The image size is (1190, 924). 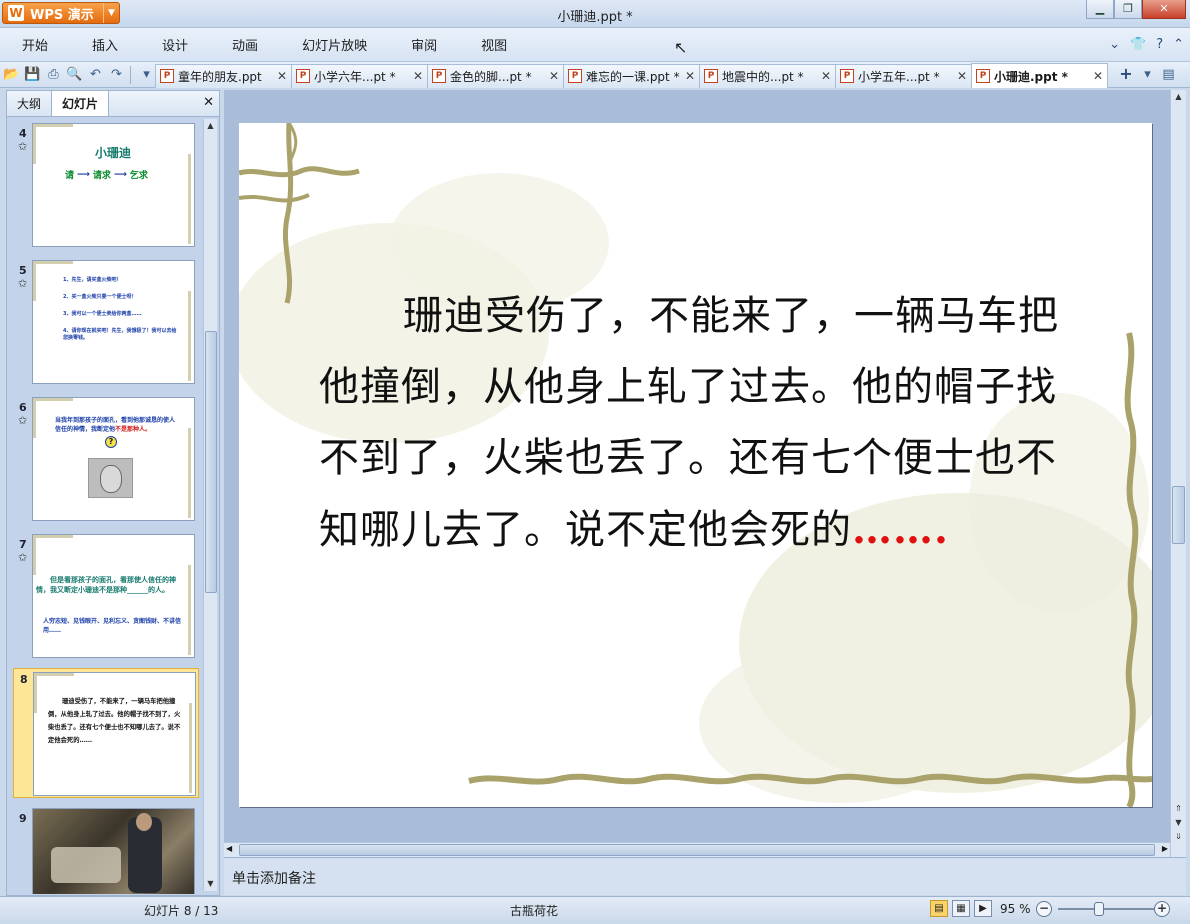 I want to click on ribbon-collapse-icon: ⌃, so click(x=1178, y=44).